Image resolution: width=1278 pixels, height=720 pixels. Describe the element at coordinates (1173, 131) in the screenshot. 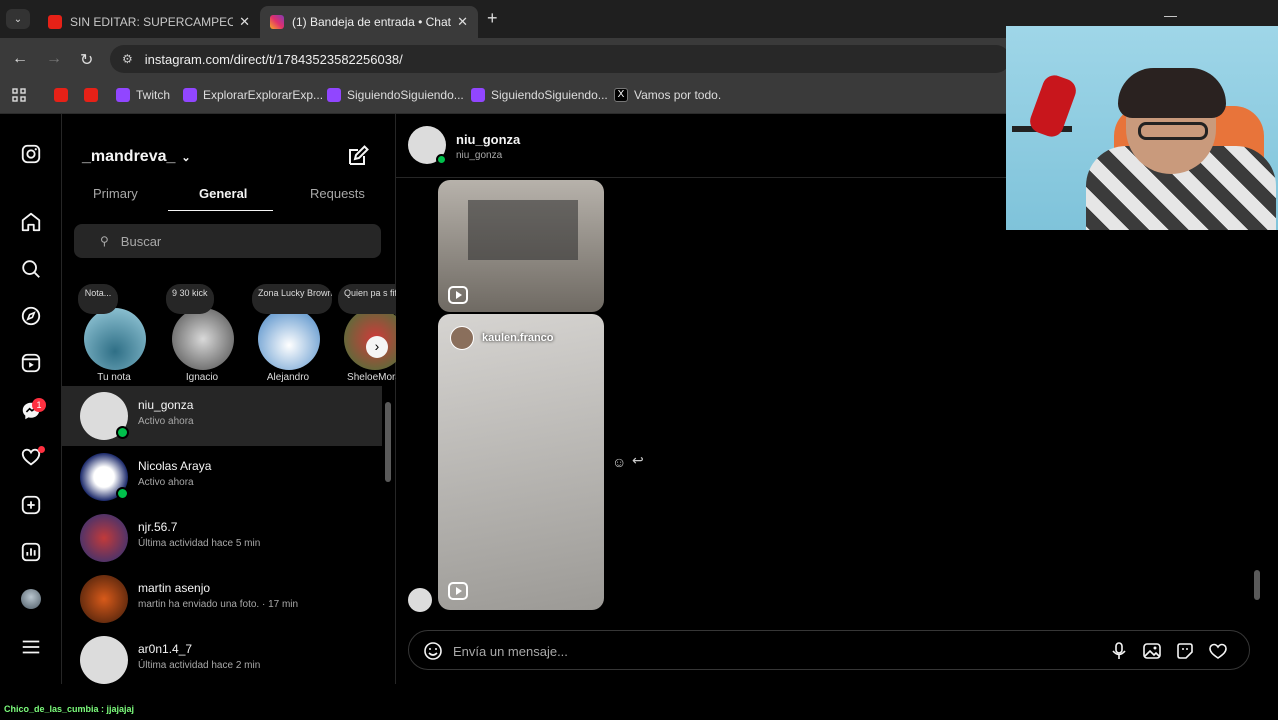

I see `webcam-glasses` at that location.